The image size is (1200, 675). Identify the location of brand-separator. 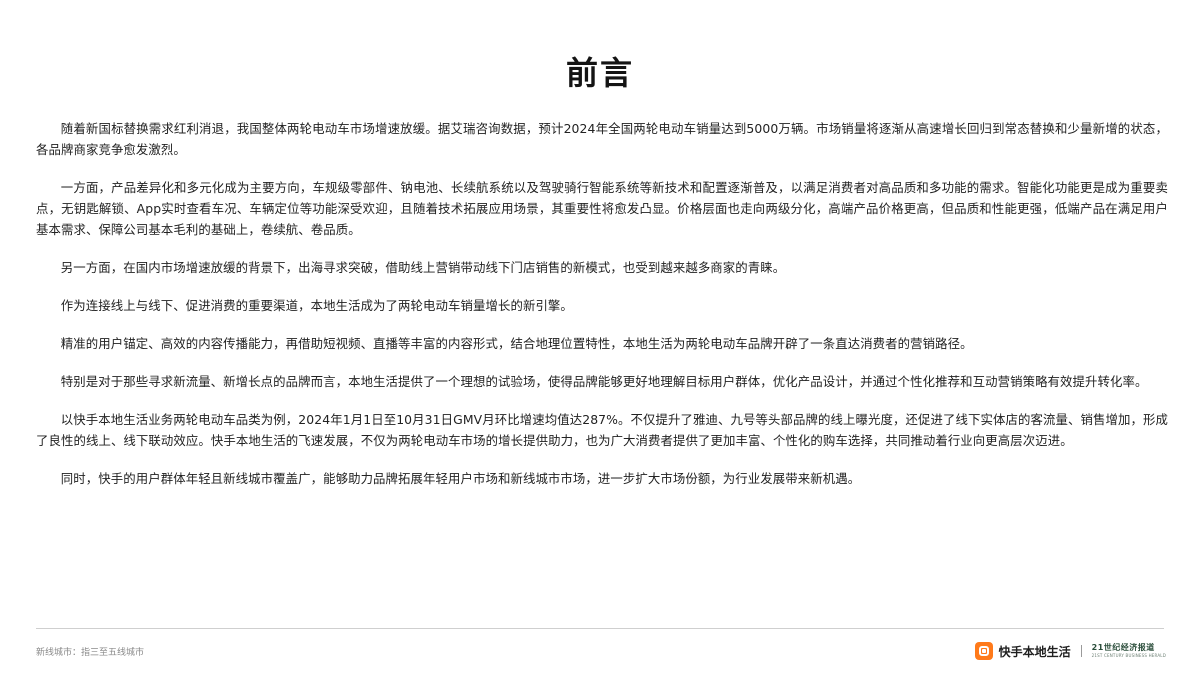
(1081, 651).